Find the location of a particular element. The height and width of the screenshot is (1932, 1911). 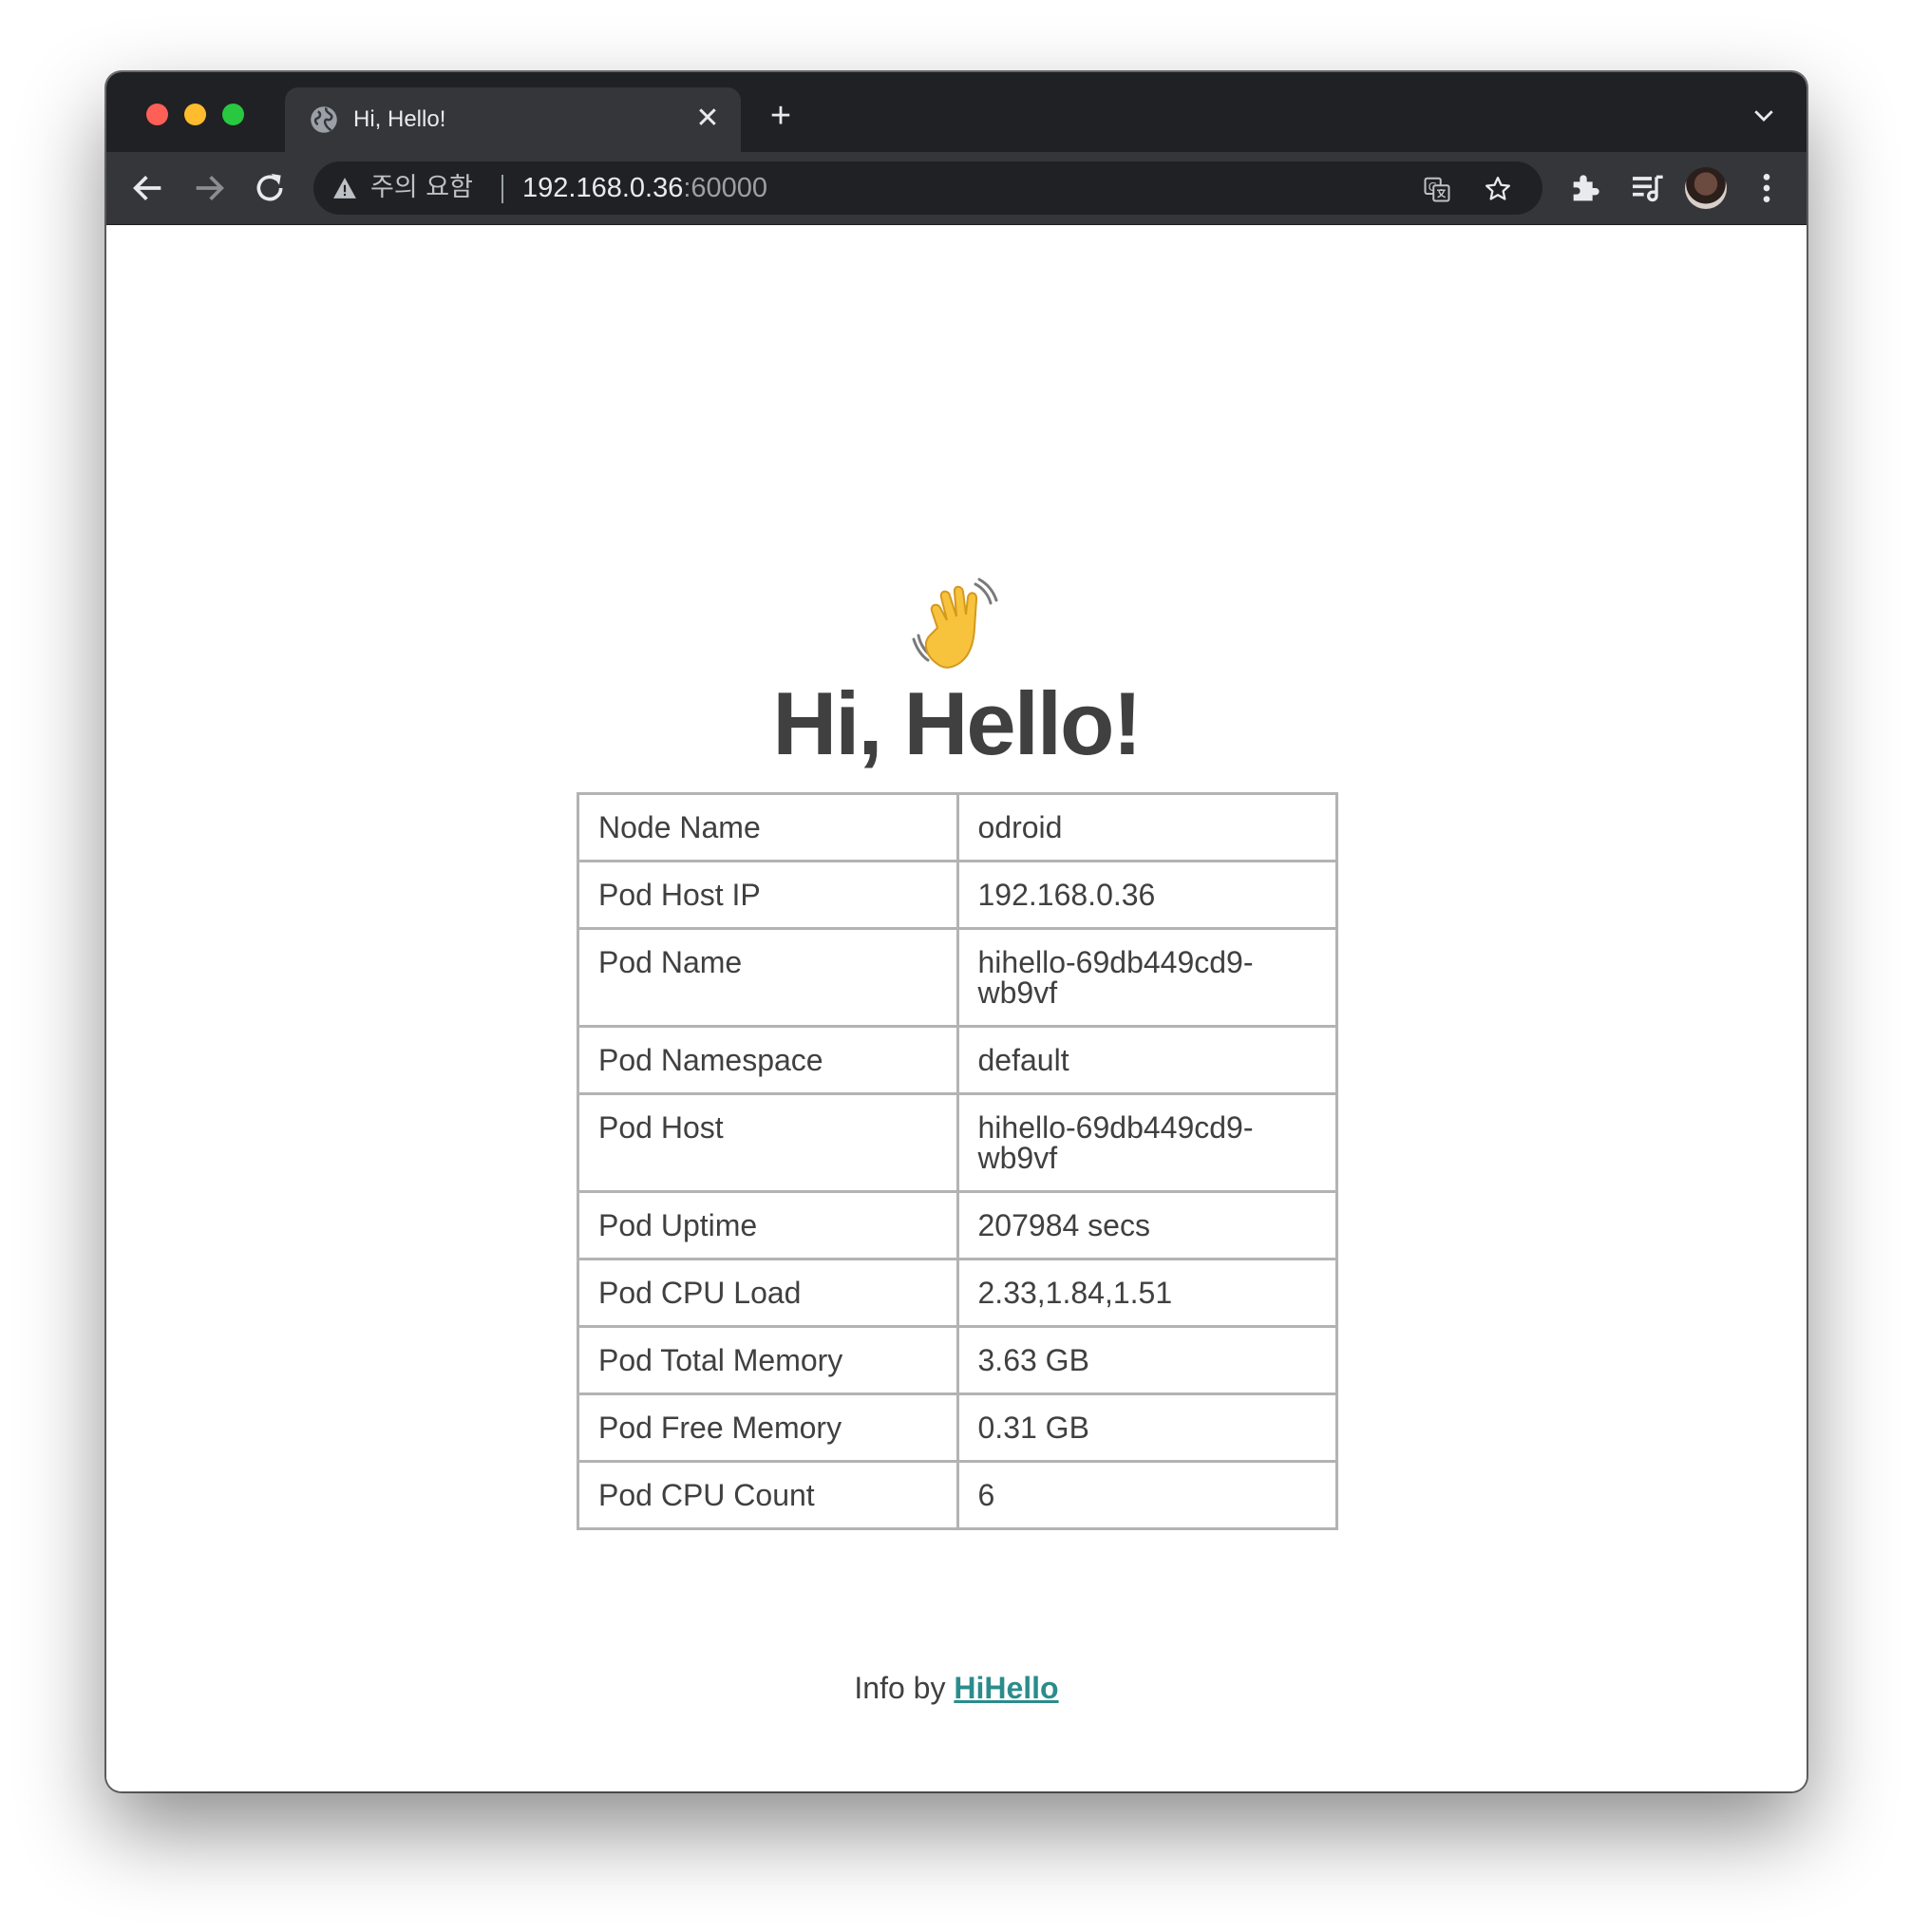

row-label: Pod Free Memory is located at coordinates (768, 1427).